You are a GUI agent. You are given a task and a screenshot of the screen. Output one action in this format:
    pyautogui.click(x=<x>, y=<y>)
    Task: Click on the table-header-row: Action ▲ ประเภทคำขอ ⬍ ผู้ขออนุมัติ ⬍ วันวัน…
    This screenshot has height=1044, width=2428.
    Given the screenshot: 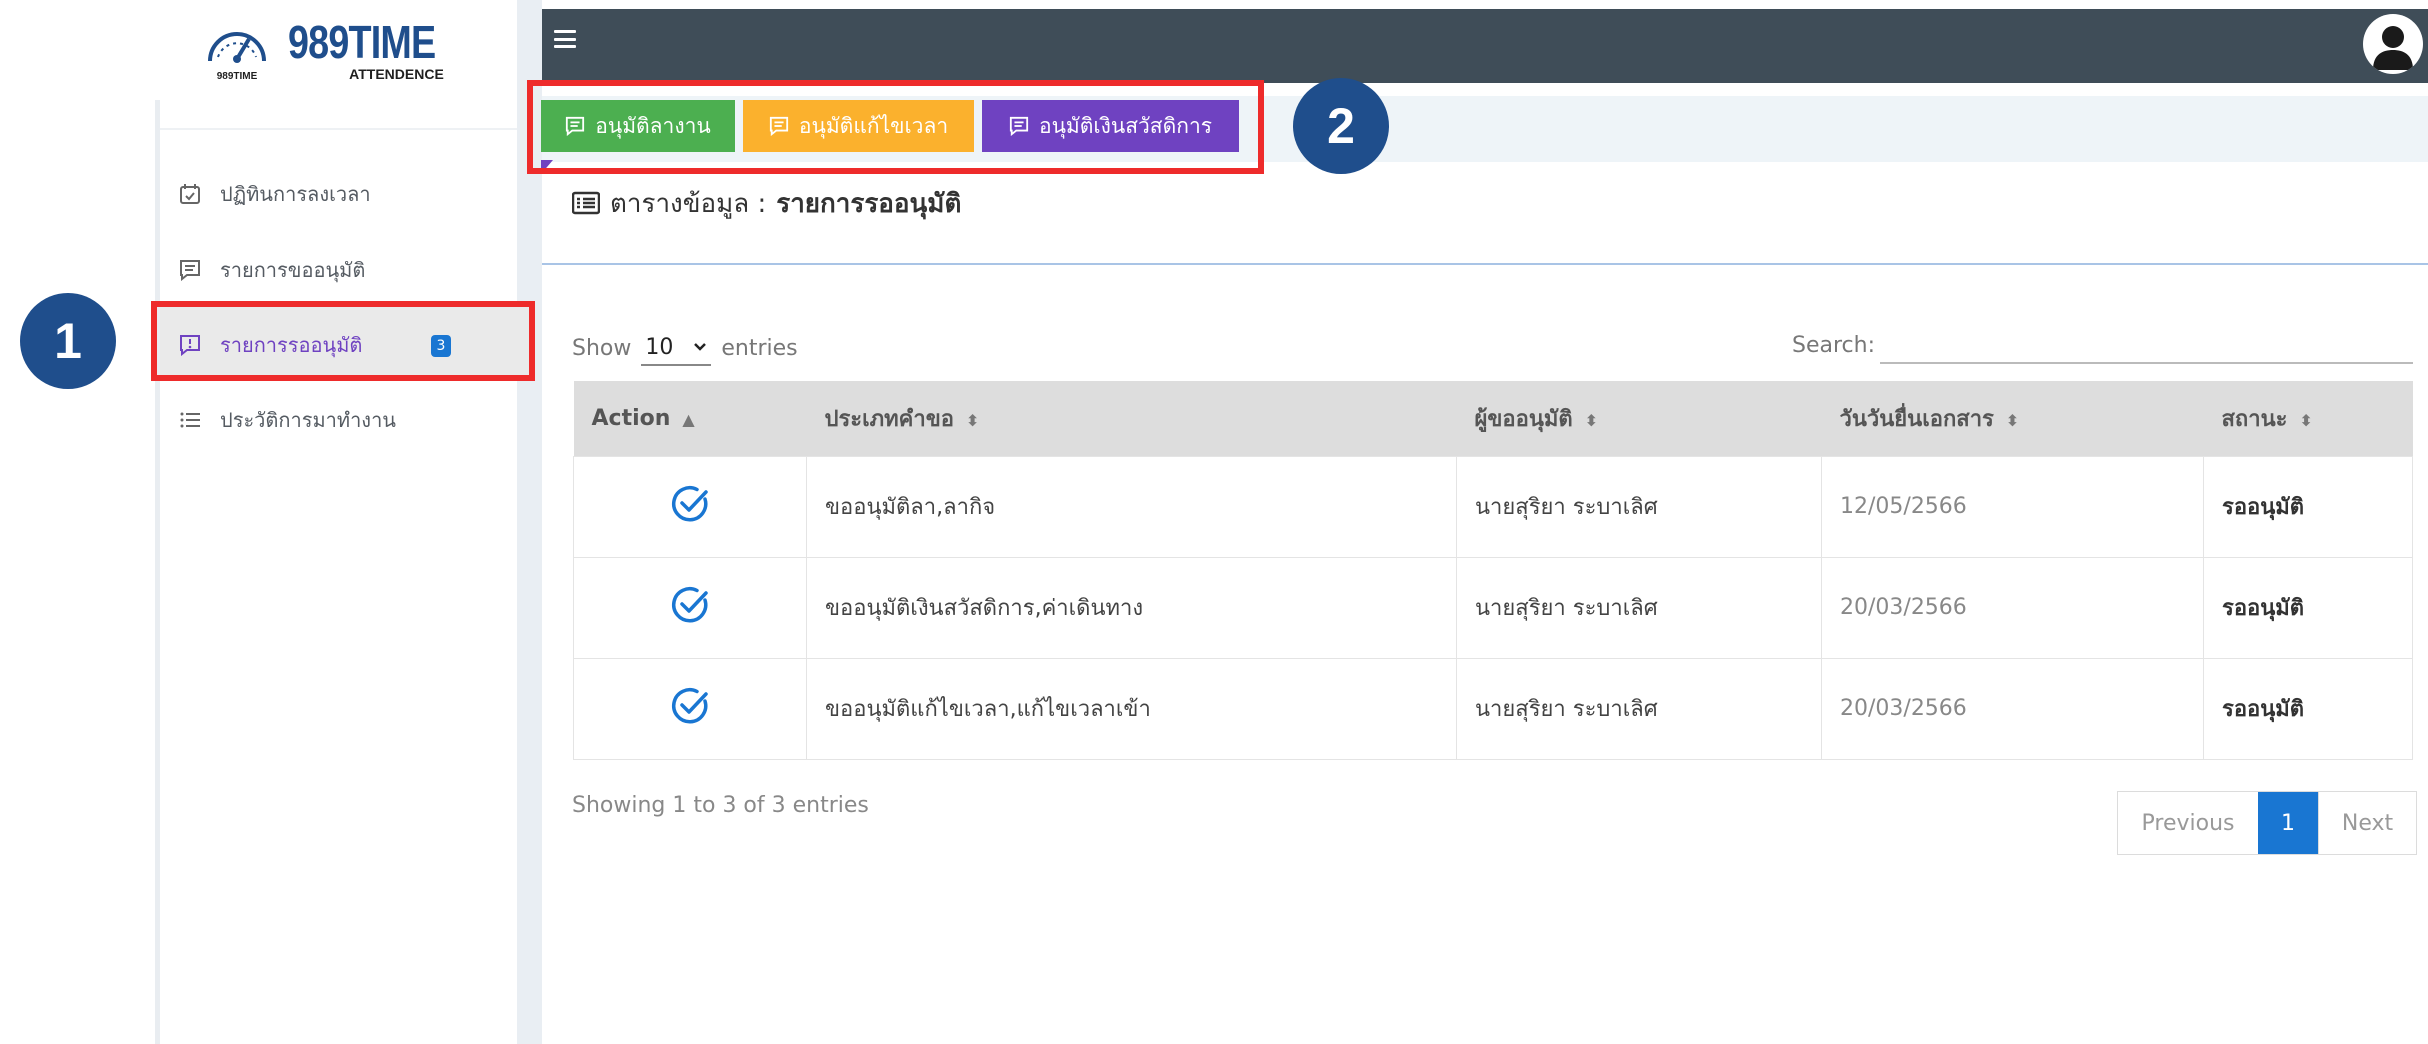 What is the action you would take?
    pyautogui.click(x=1493, y=418)
    